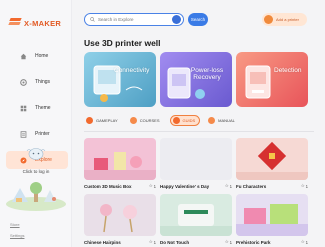 The height and width of the screenshot is (247, 325). Describe the element at coordinates (258, 82) in the screenshot. I see `detection-illustration` at that location.